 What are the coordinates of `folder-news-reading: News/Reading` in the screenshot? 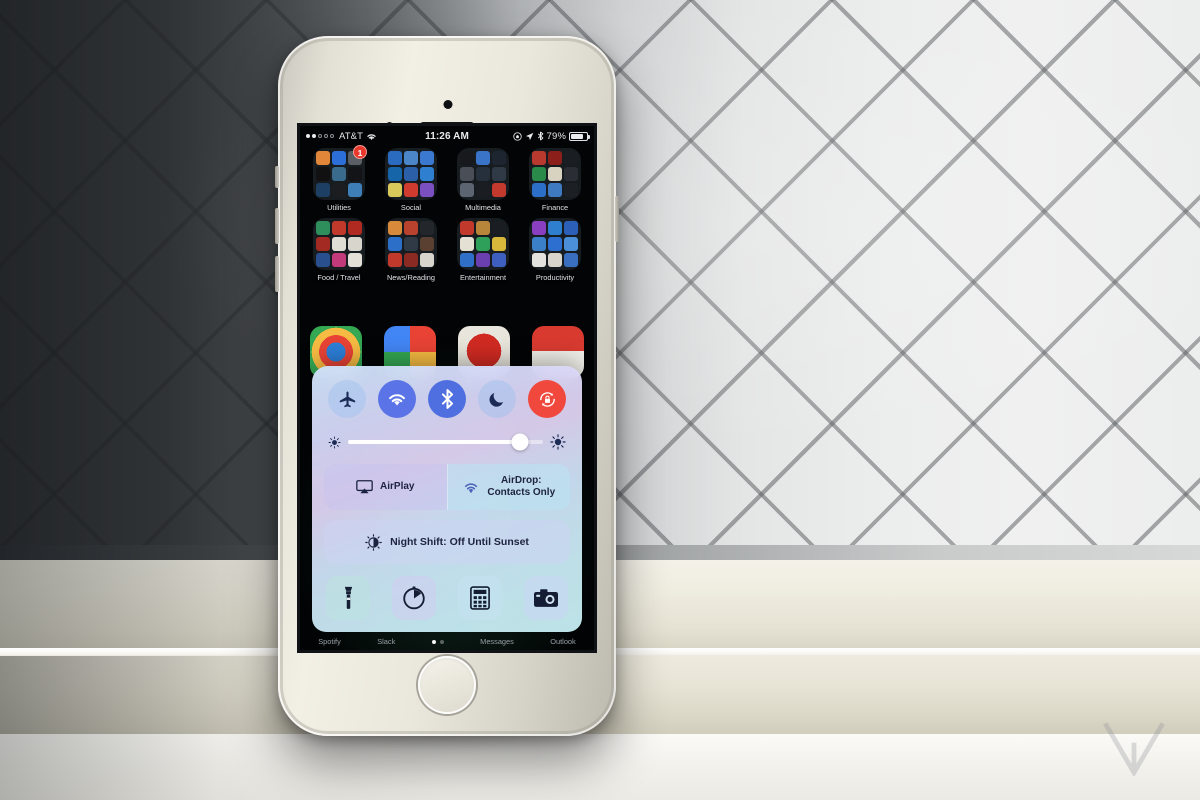 It's located at (411, 250).